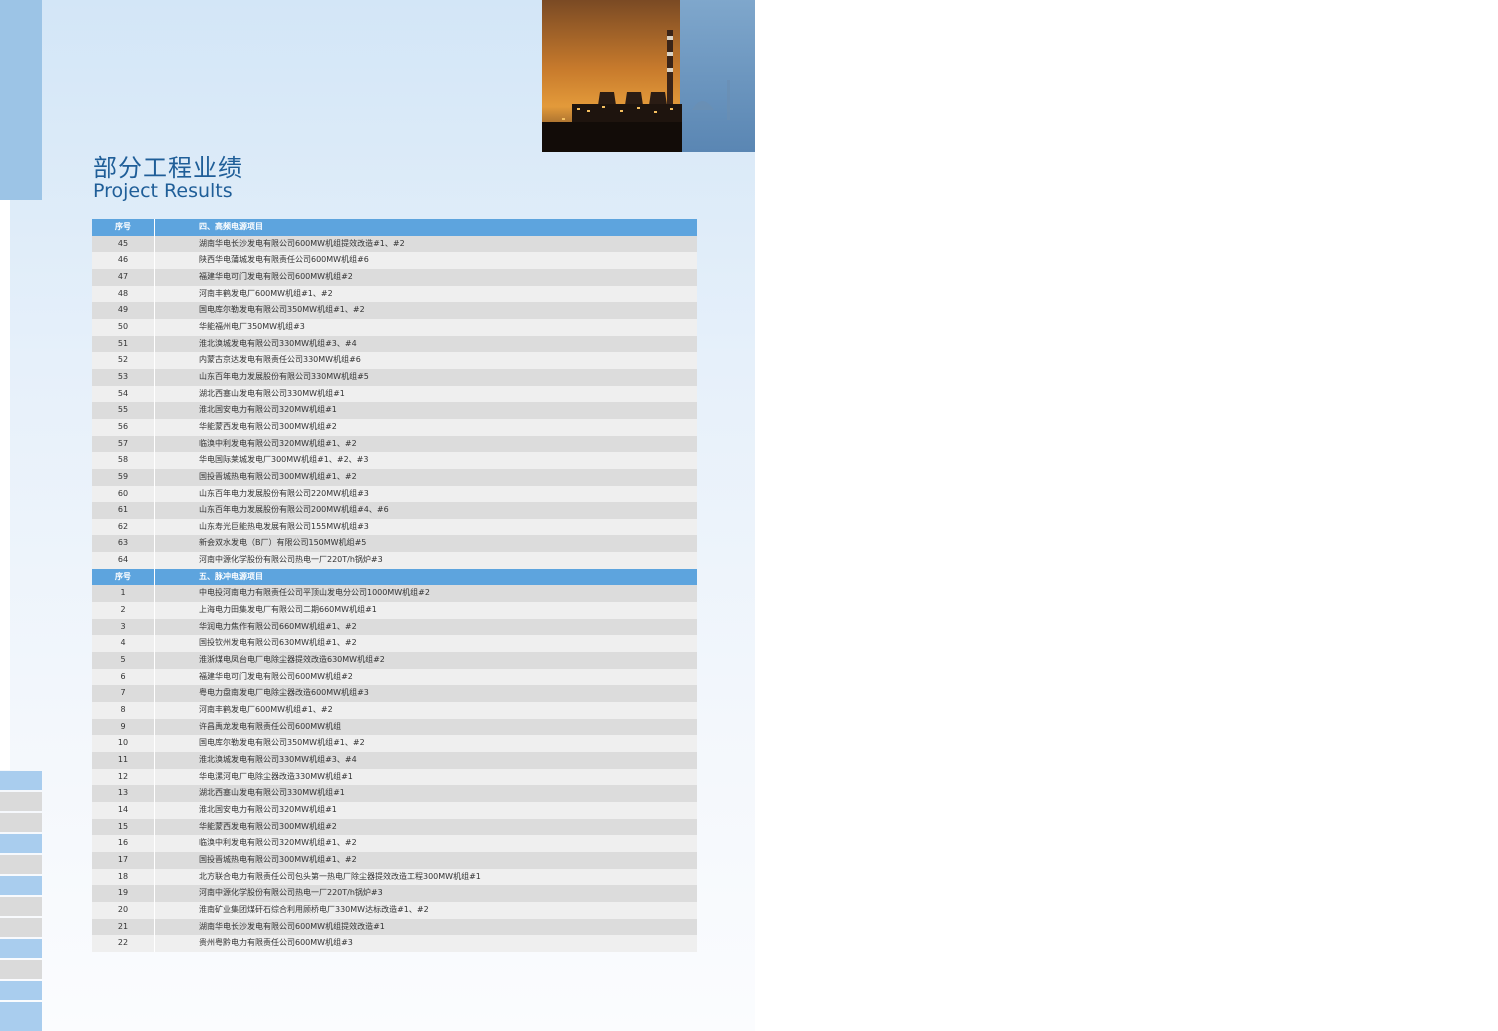 The image size is (1498, 1031). I want to click on table-row: 19 河南中源化学股份有限公司热电一厂220T/h锅炉#3, so click(394, 893).